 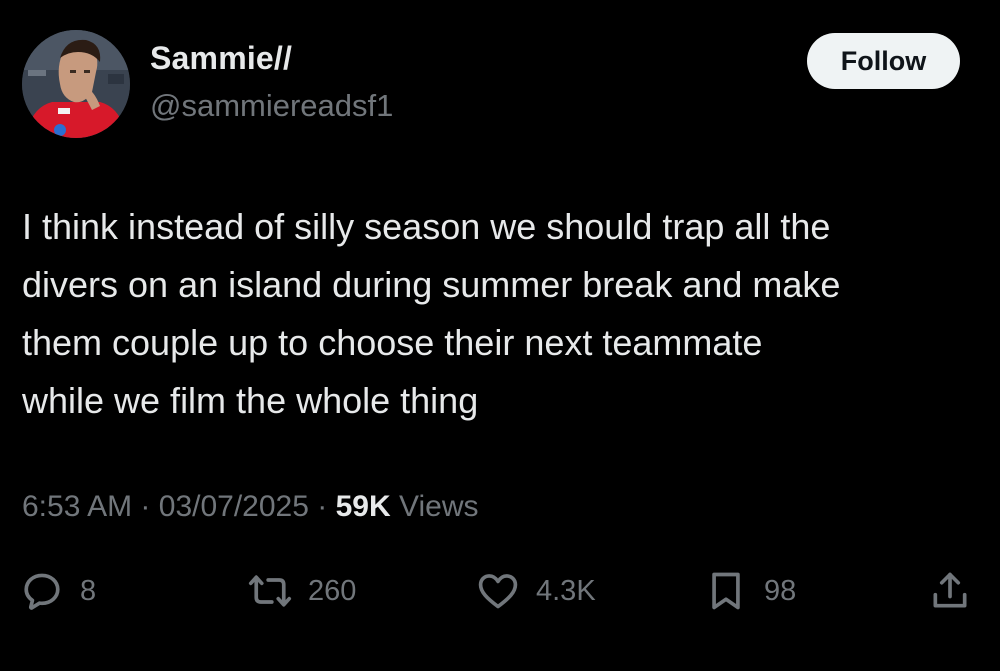 What do you see at coordinates (332, 590) in the screenshot?
I see `retweet-count: 260` at bounding box center [332, 590].